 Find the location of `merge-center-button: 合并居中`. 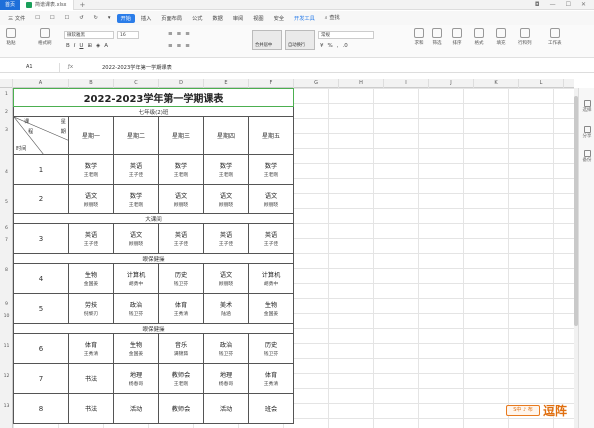

merge-center-button: 合并居中 is located at coordinates (267, 40).